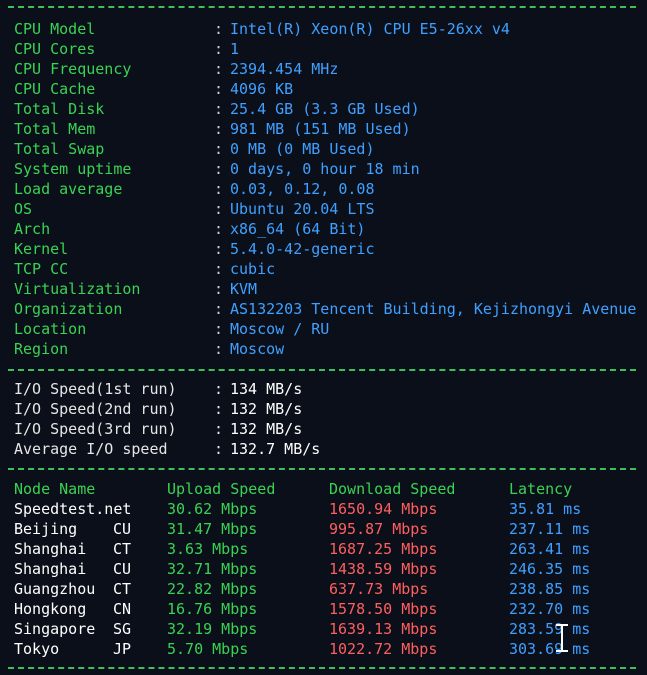 The image size is (647, 675). What do you see at coordinates (212, 589) in the screenshot?
I see `upload-speed: 22.82 Mbps` at bounding box center [212, 589].